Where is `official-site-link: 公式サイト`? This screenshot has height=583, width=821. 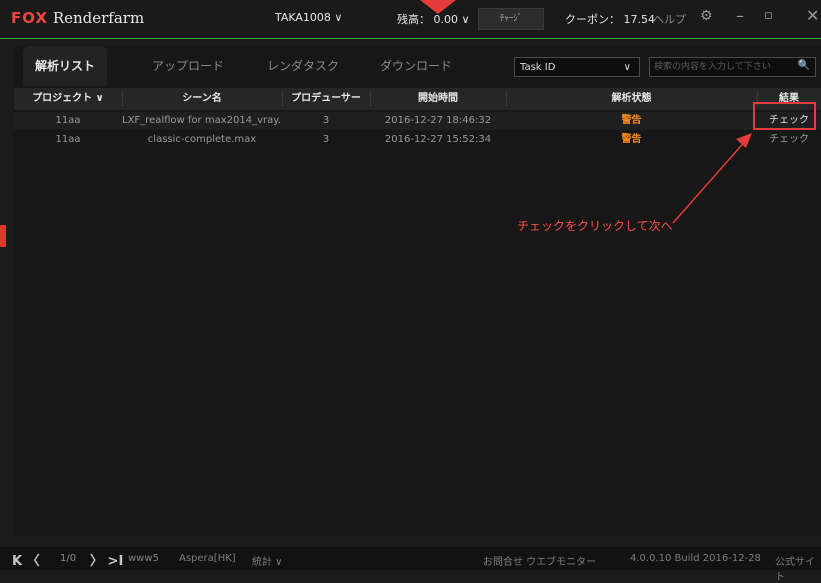 official-site-link: 公式サイト is located at coordinates (798, 568).